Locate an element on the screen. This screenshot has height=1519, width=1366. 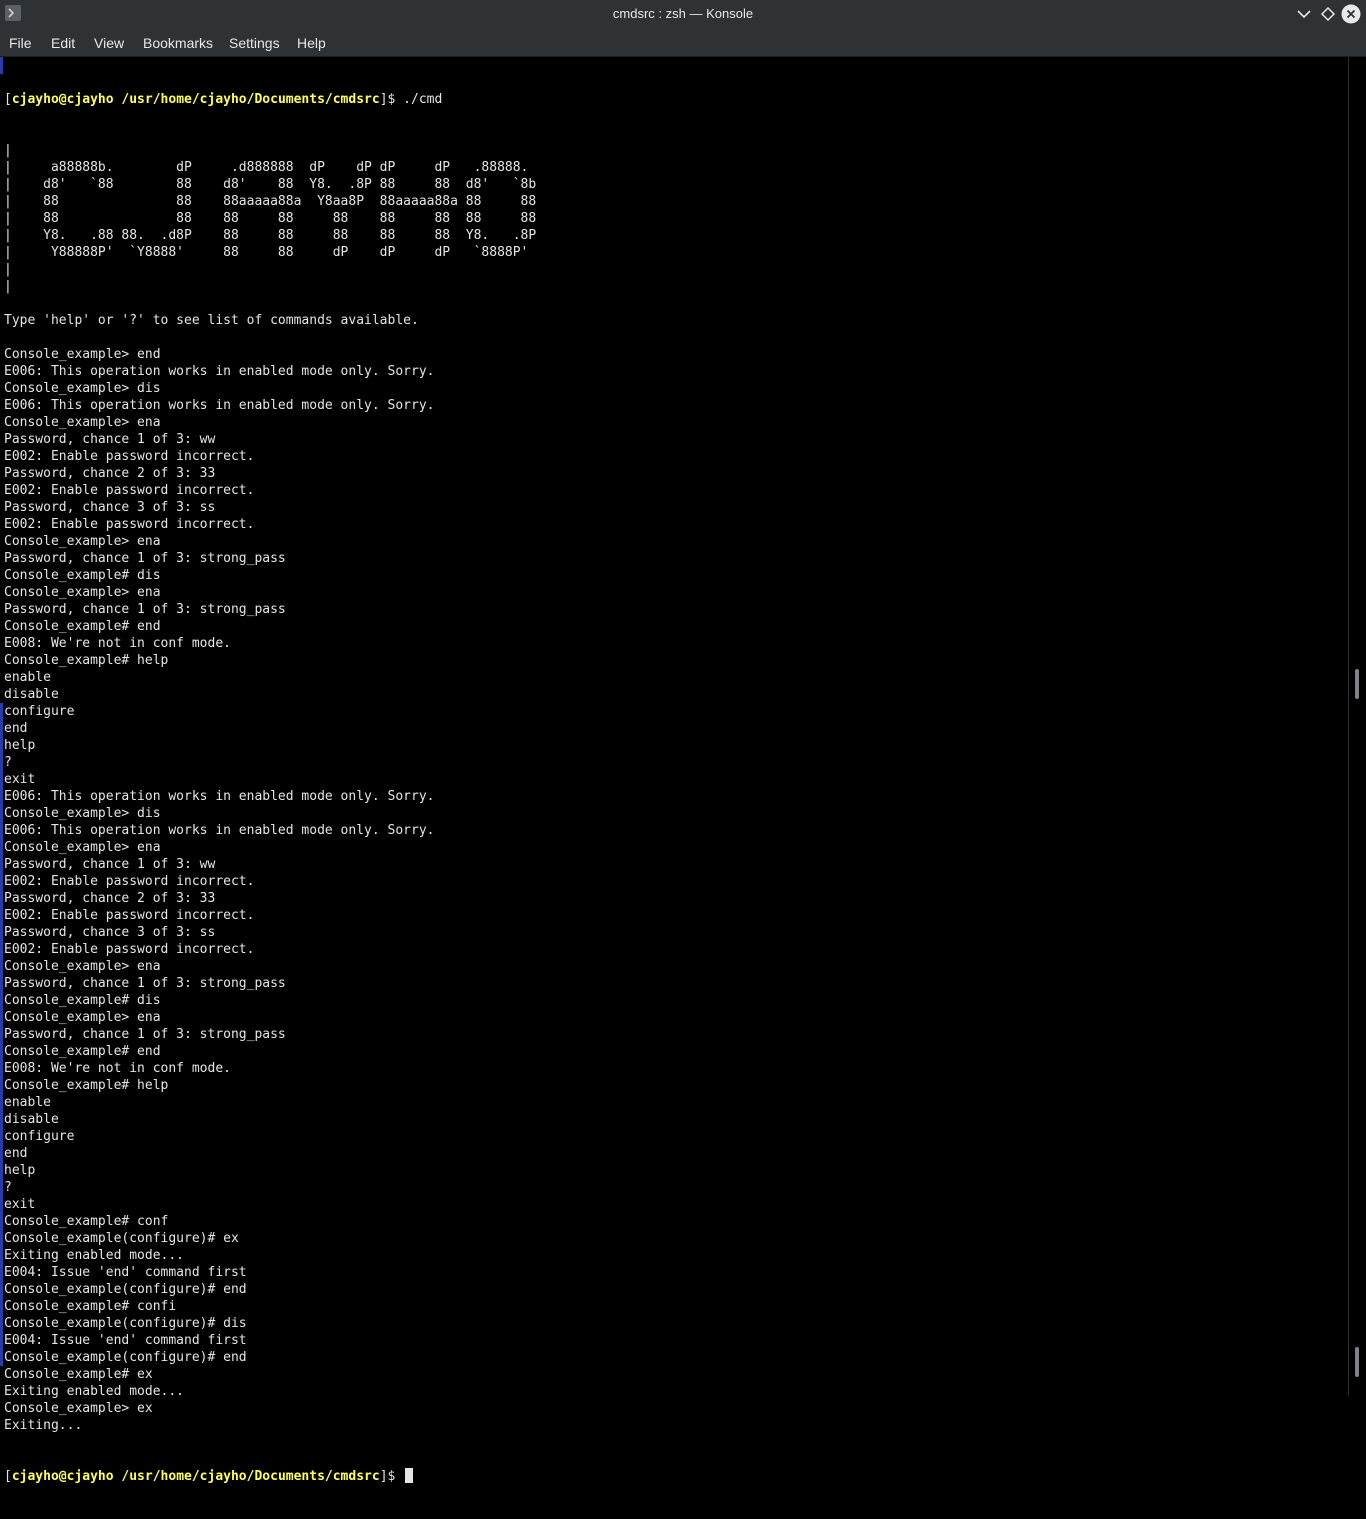
prompt-bracket: [ is located at coordinates (8, 1476).